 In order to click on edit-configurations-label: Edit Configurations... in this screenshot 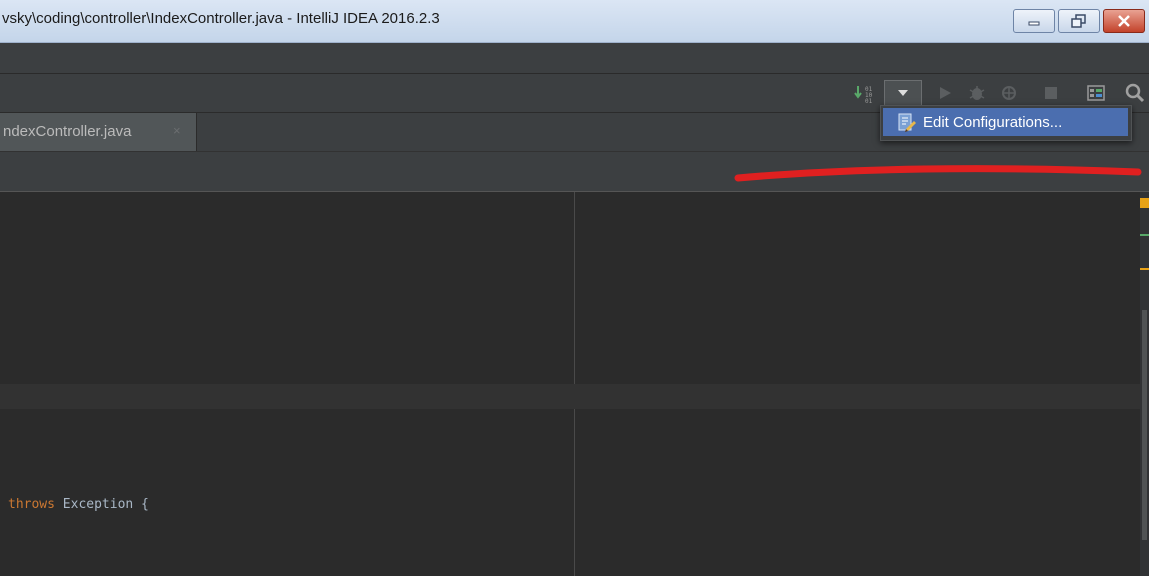, I will do `click(993, 122)`.